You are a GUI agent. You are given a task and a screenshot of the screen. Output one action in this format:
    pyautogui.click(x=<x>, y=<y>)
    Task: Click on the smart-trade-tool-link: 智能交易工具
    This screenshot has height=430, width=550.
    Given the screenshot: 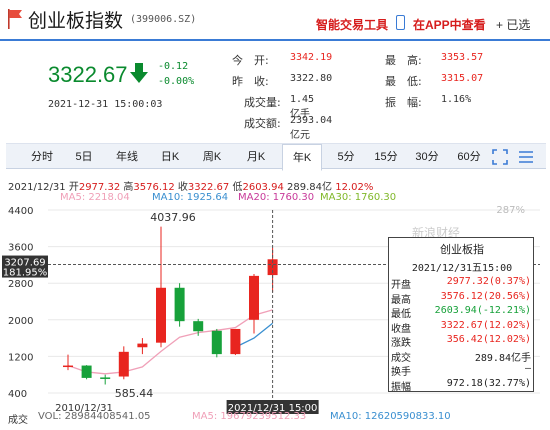 What is the action you would take?
    pyautogui.click(x=352, y=24)
    